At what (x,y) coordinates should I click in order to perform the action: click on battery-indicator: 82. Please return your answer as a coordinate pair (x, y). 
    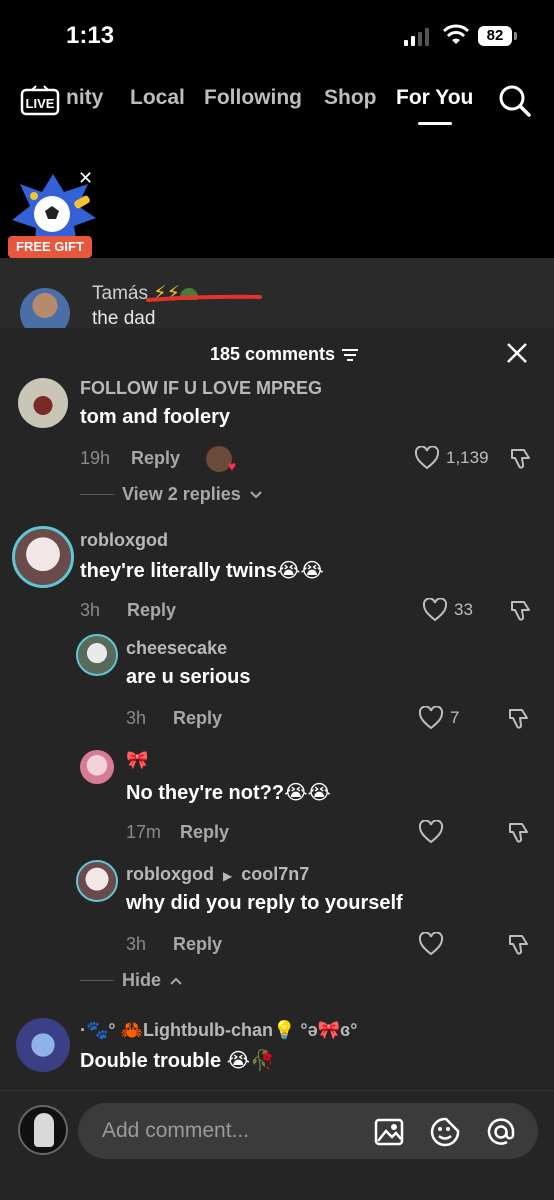
    Looking at the image, I should click on (495, 36).